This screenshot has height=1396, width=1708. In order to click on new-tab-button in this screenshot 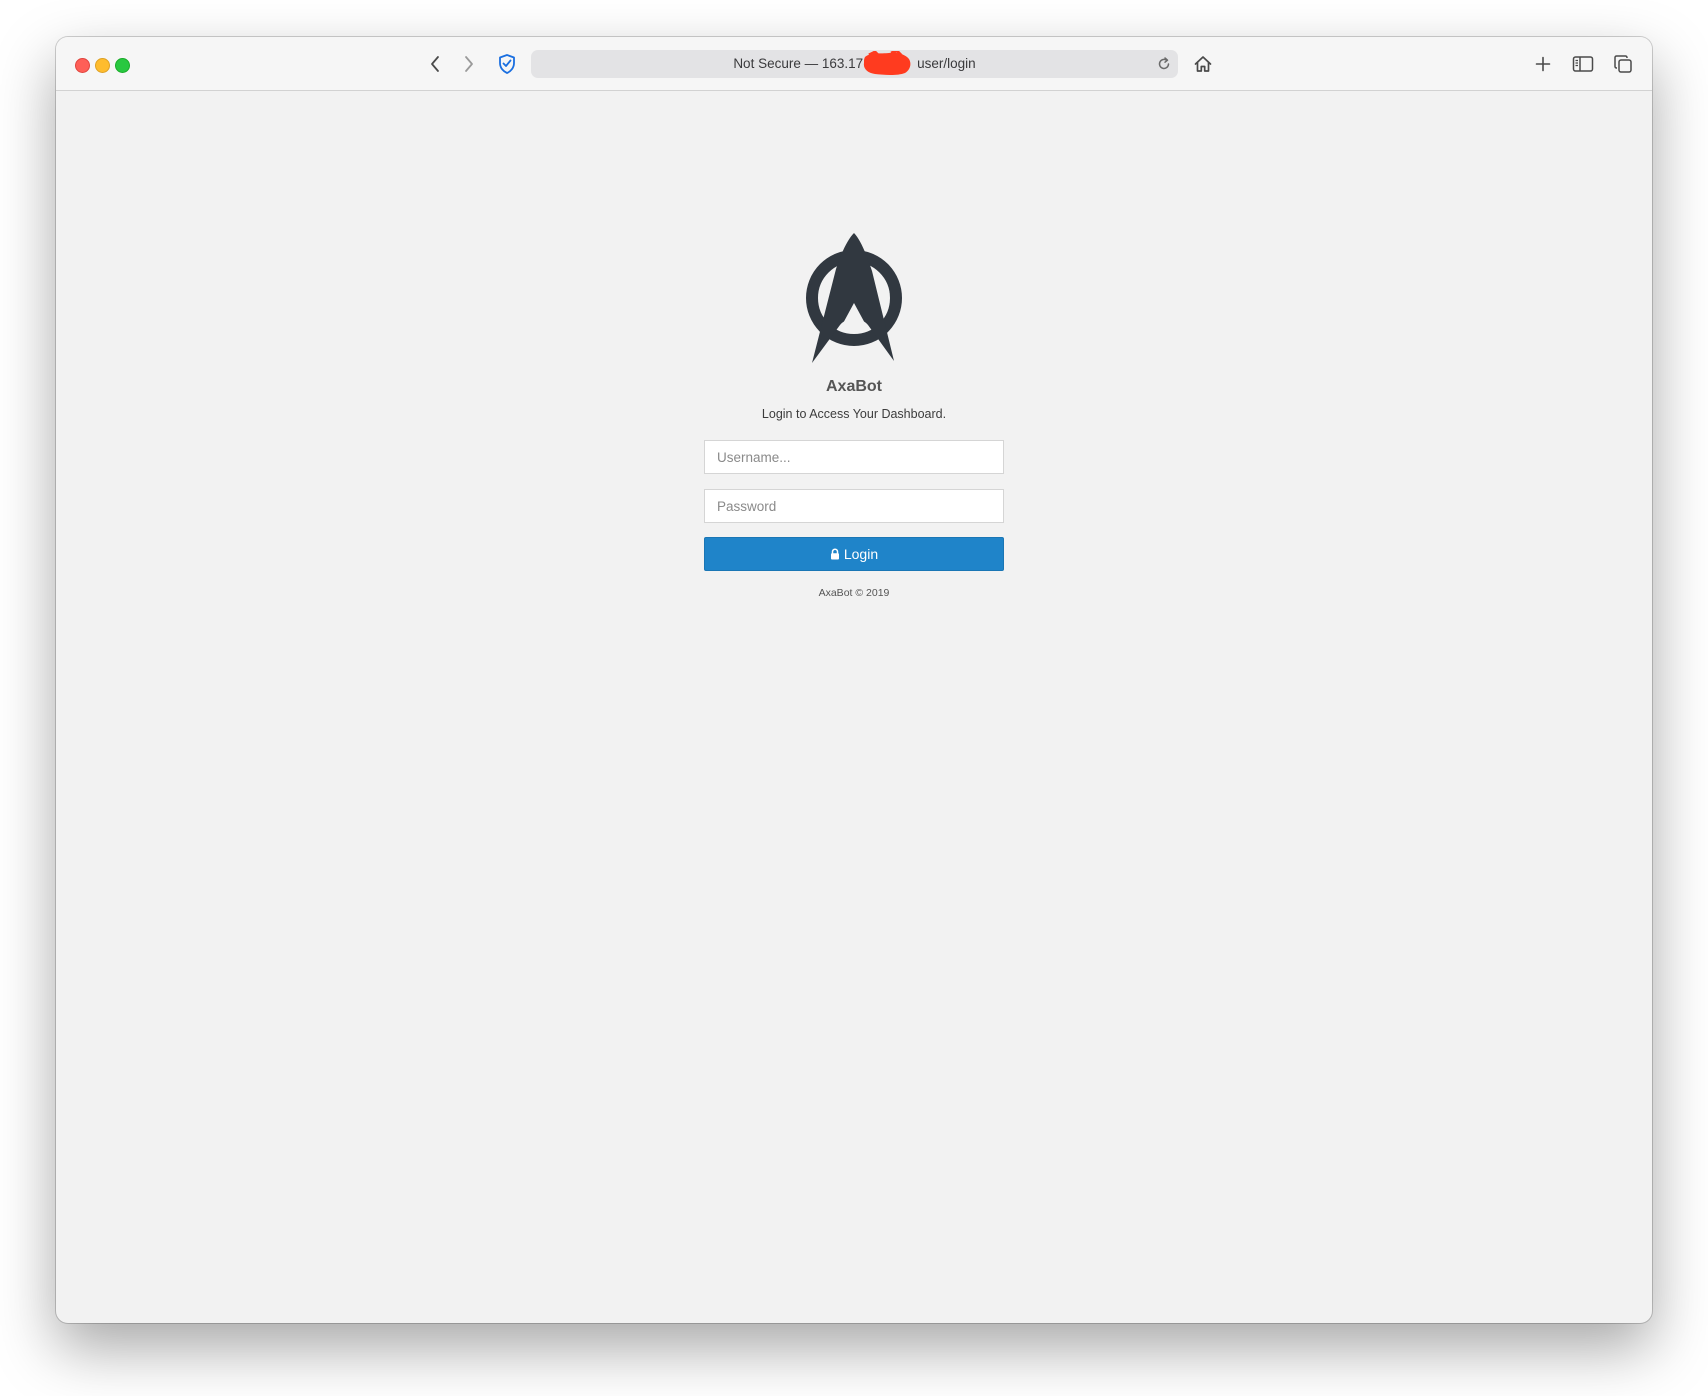, I will do `click(1543, 64)`.